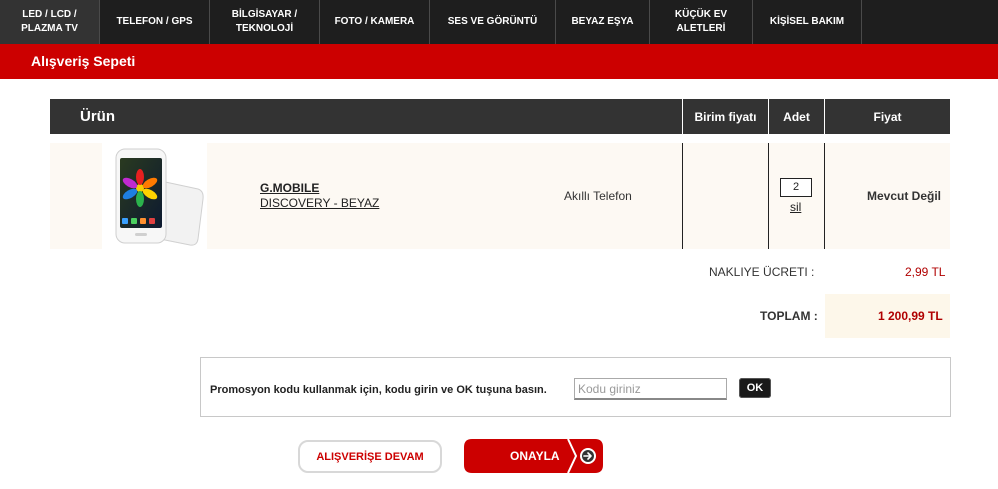 Image resolution: width=998 pixels, height=489 pixels. Describe the element at coordinates (925, 272) in the screenshot. I see `shipping-value: 2,99 TL` at that location.